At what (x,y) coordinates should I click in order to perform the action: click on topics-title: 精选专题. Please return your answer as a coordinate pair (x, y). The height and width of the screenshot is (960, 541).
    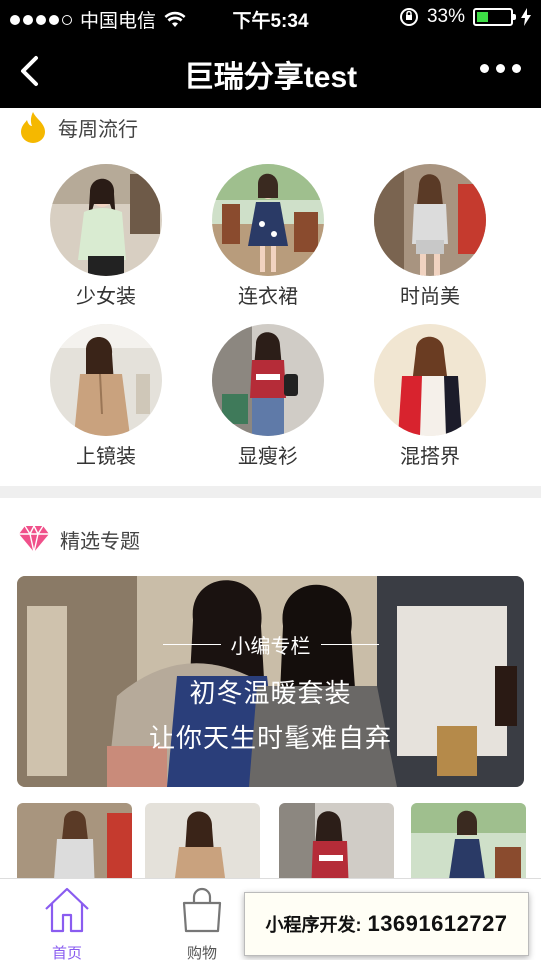
    Looking at the image, I should click on (100, 541).